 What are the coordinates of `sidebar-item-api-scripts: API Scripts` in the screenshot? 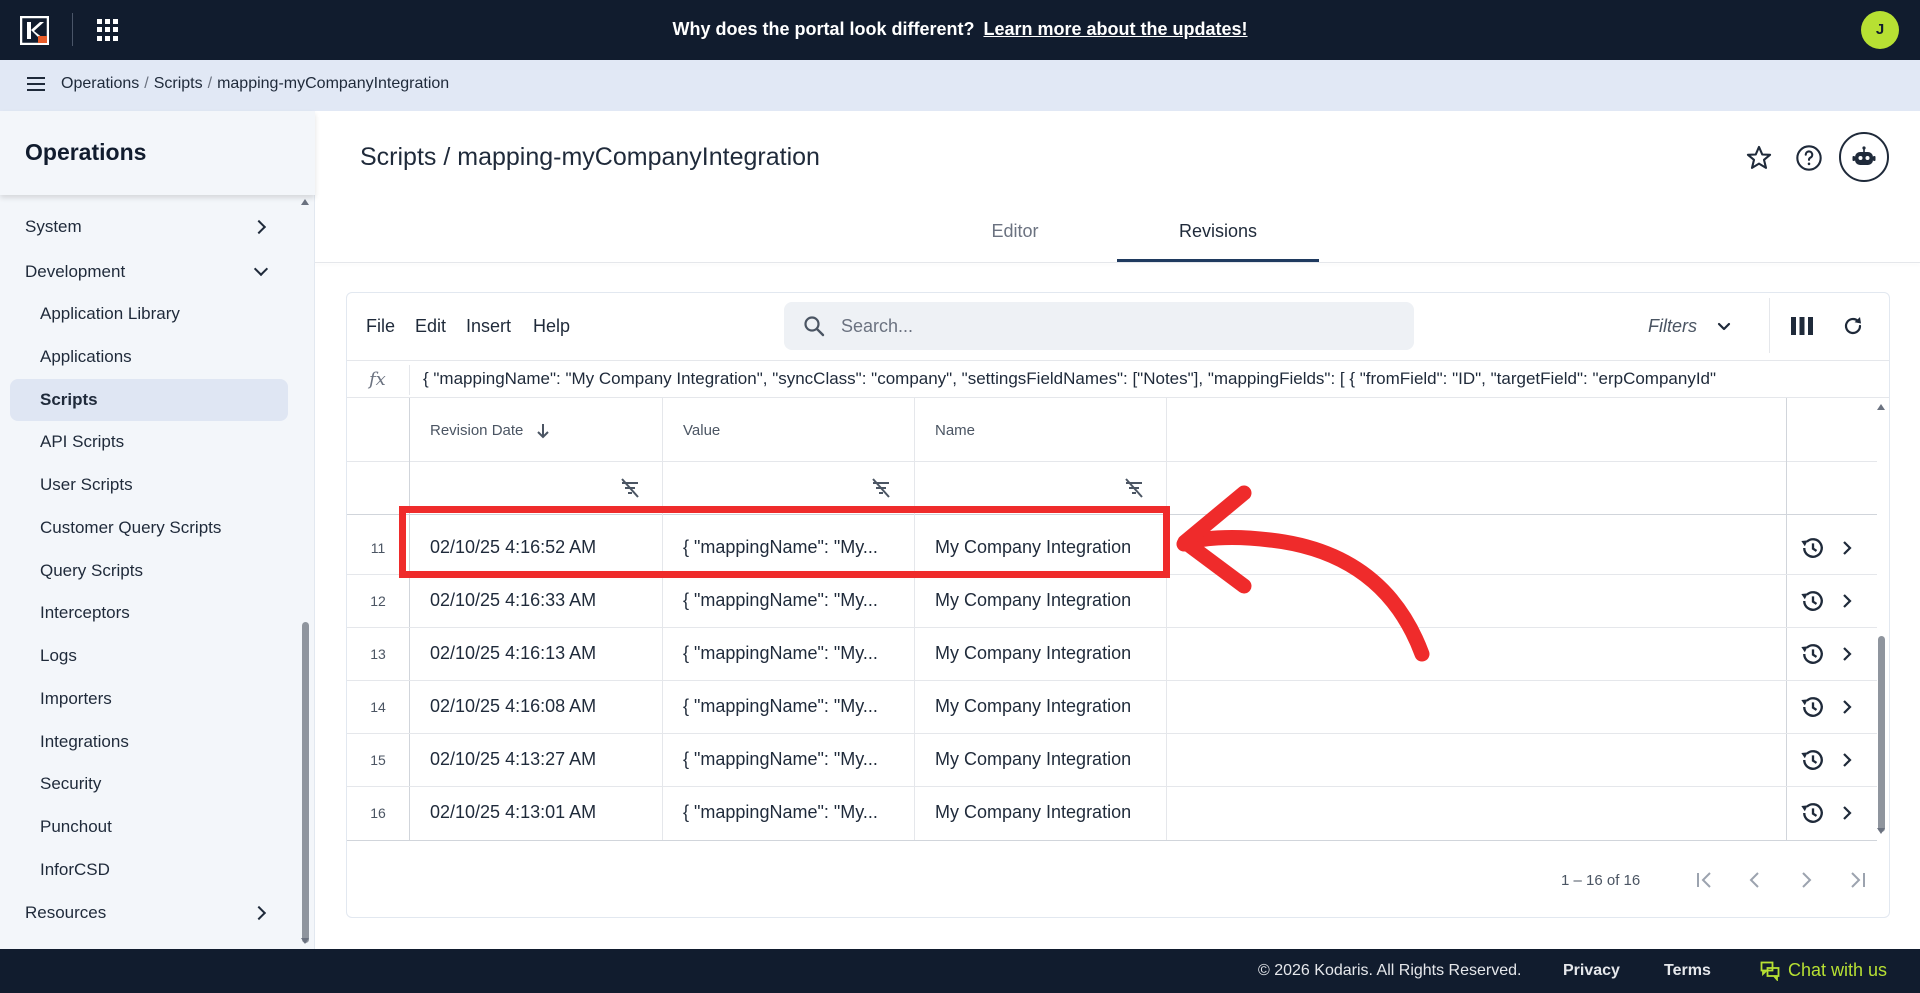 It's located at (82, 442).